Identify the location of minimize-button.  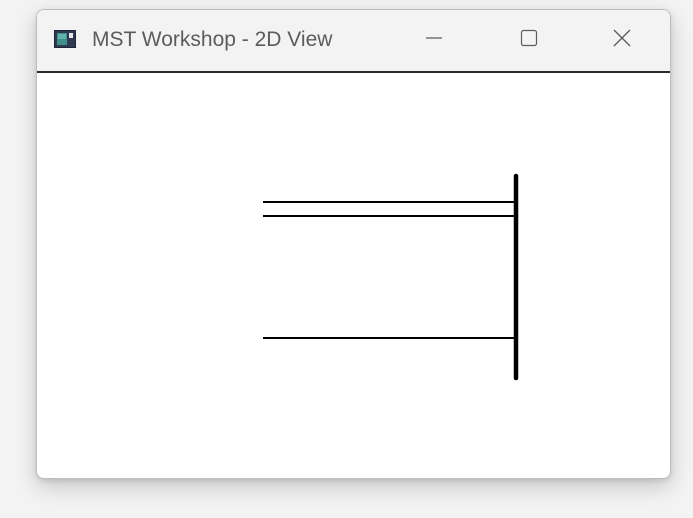
(434, 40).